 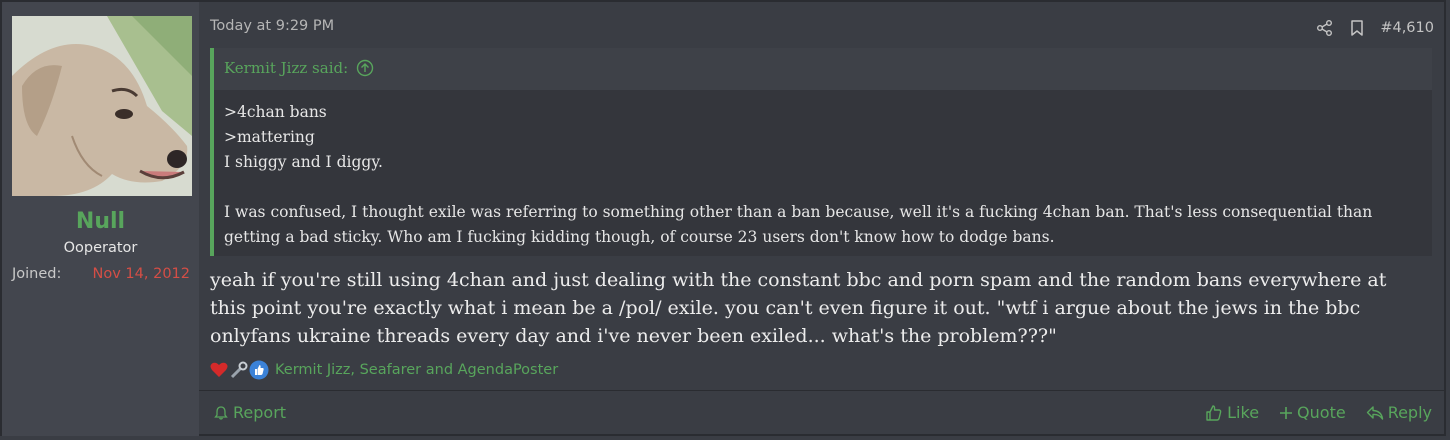 I want to click on thumbs-up-outline-icon, so click(x=1214, y=412).